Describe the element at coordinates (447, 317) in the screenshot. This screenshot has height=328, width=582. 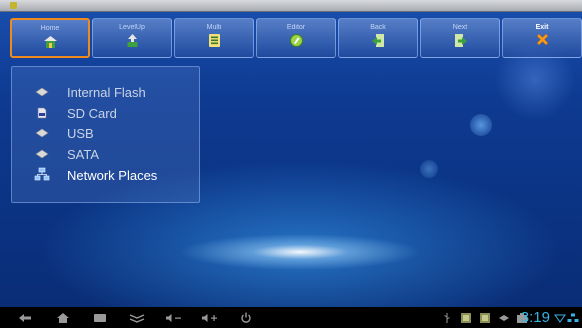
I see `usb-status-icon` at that location.